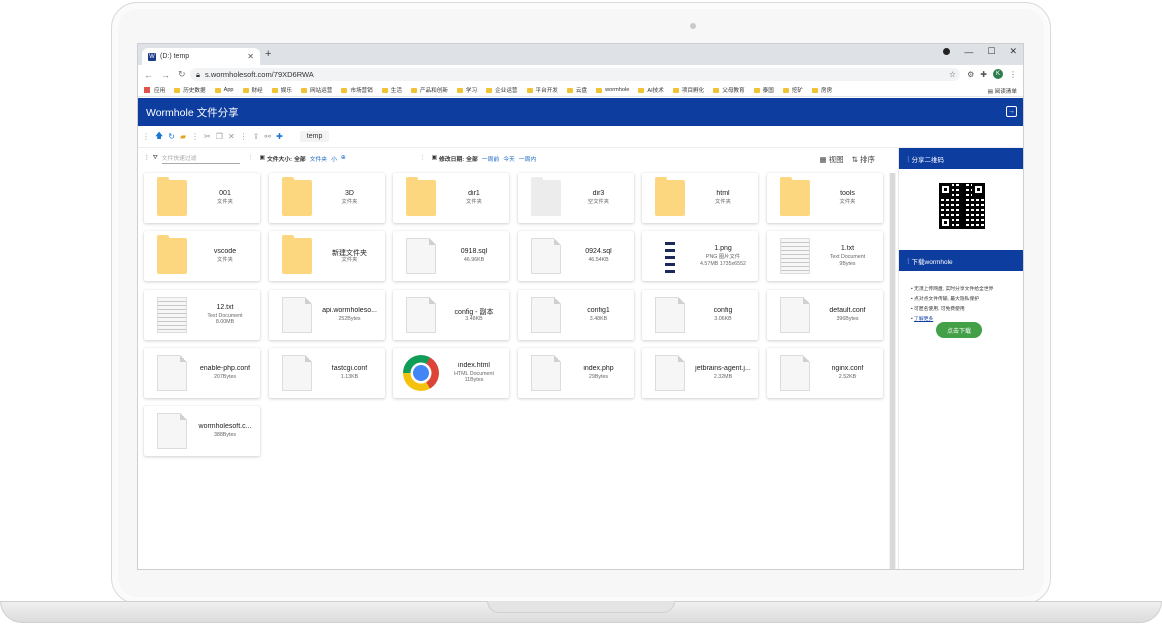 This screenshot has height=627, width=1162. Describe the element at coordinates (1011, 111) in the screenshot. I see `logout-icon: →` at that location.